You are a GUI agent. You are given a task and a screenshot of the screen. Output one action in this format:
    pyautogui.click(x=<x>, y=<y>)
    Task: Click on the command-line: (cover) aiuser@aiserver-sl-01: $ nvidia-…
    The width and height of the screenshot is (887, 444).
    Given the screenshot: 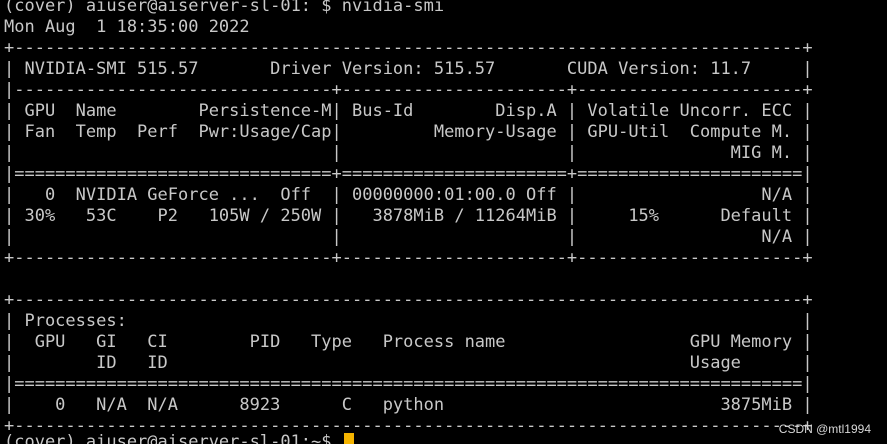 What is the action you would take?
    pyautogui.click(x=224, y=8)
    